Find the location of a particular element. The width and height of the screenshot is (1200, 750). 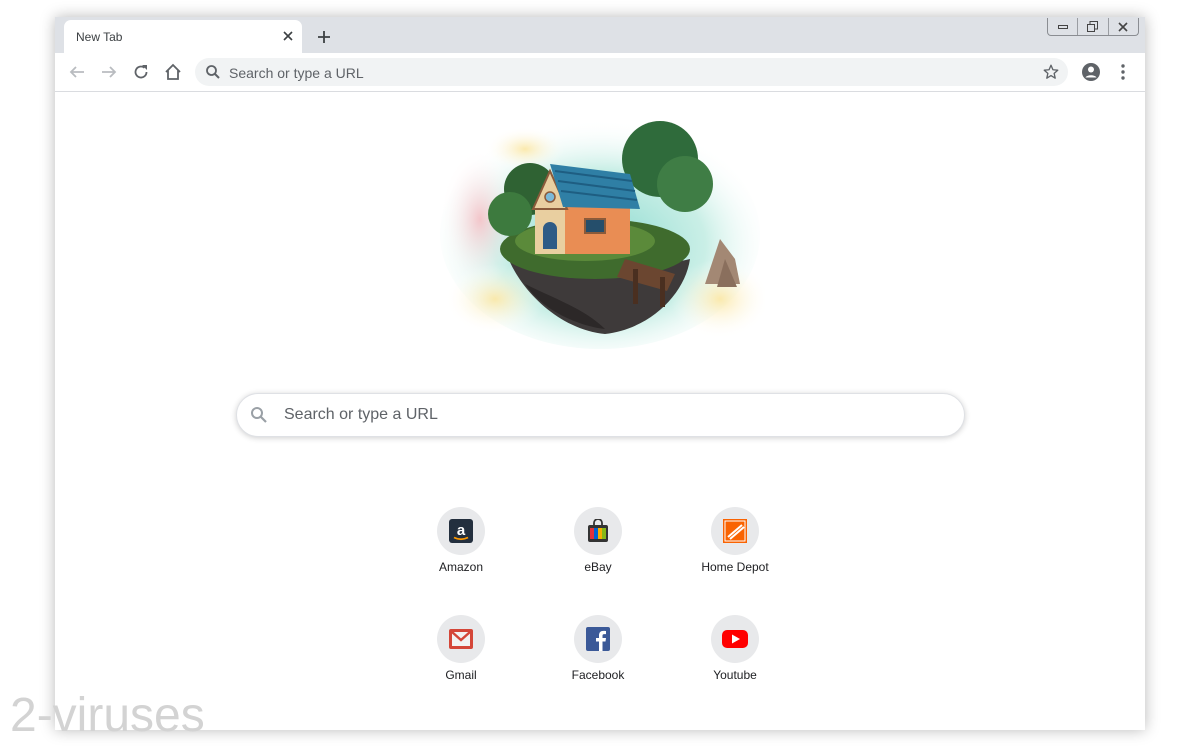

home-icon is located at coordinates (173, 72).